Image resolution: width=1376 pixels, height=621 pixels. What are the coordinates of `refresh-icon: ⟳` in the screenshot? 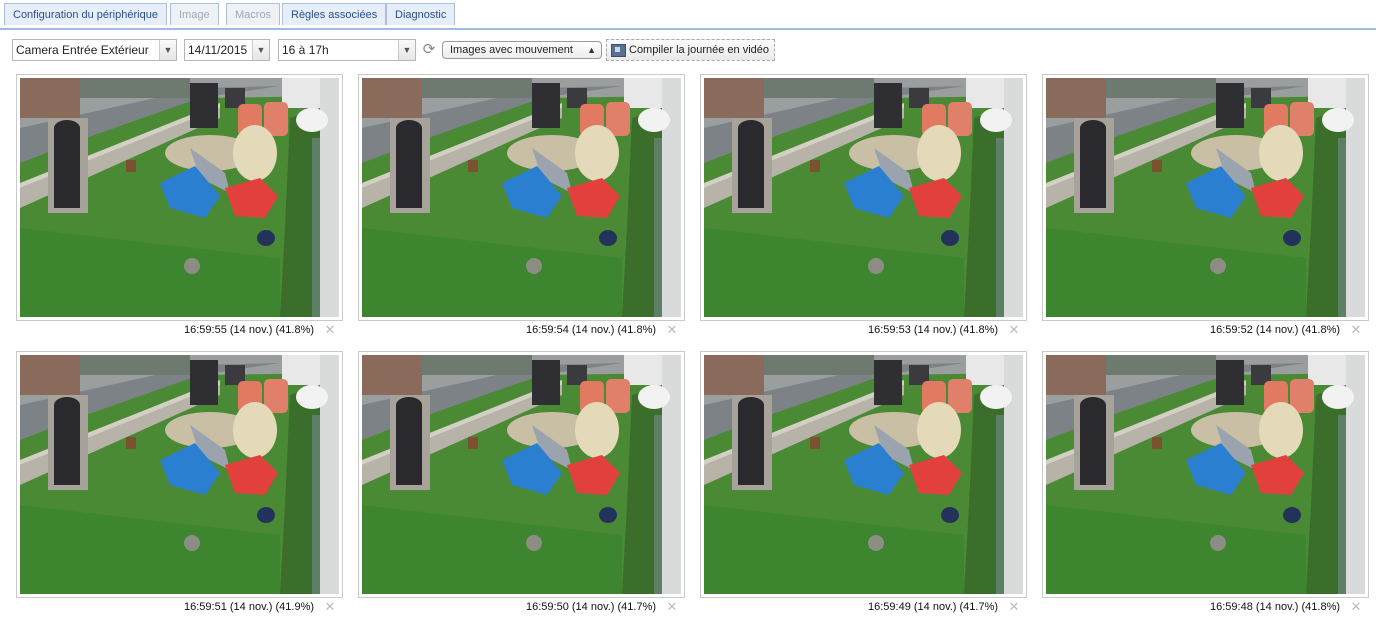 It's located at (429, 50).